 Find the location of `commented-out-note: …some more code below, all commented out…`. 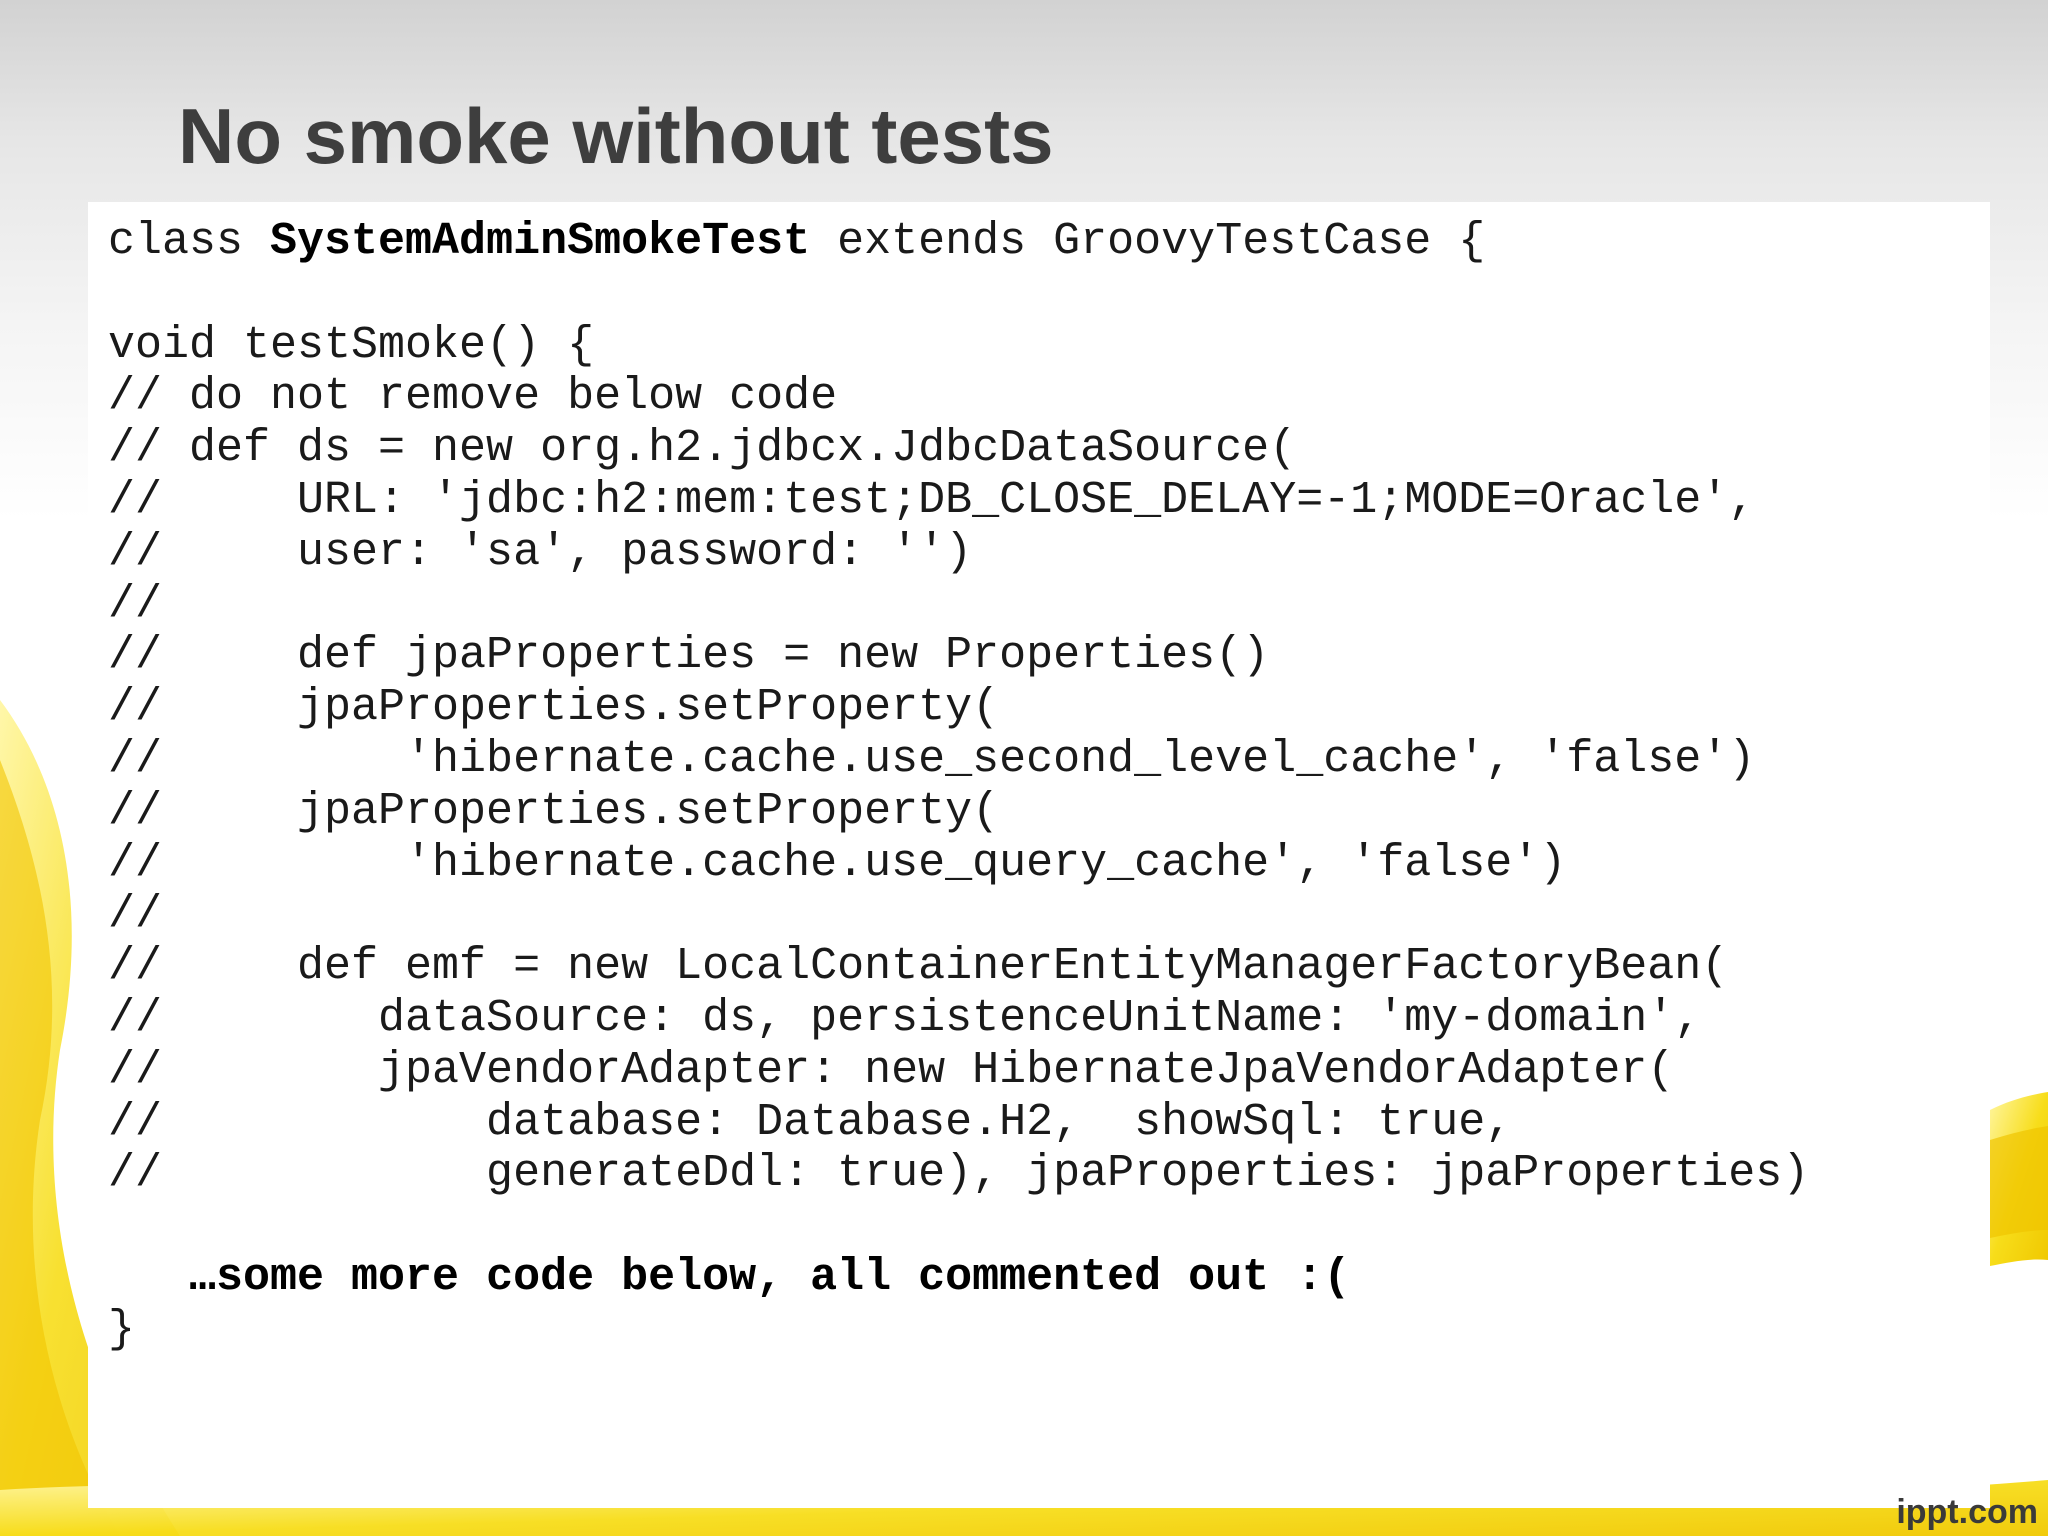

commented-out-note: …some more code below, all commented out… is located at coordinates (770, 1277).